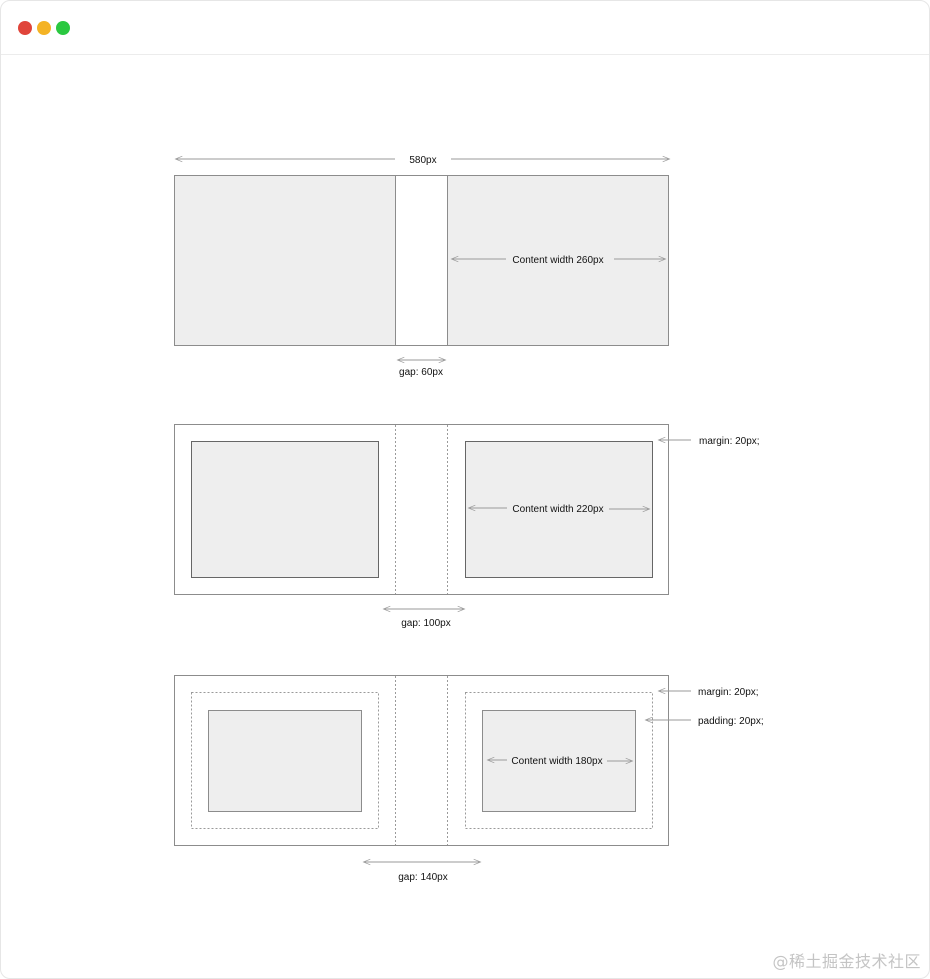 The image size is (930, 979). What do you see at coordinates (731, 721) in the screenshot?
I see `padding-label: padding: 20px;` at bounding box center [731, 721].